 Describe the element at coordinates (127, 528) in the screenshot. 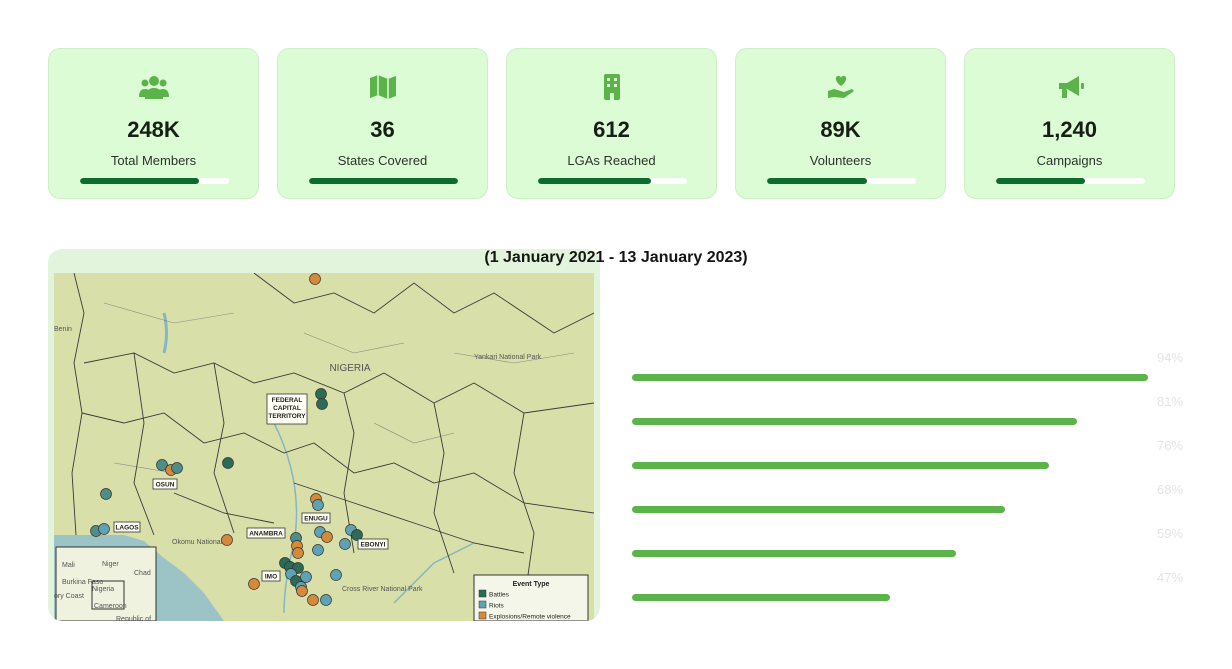

I see `region-label: LAGOS` at that location.